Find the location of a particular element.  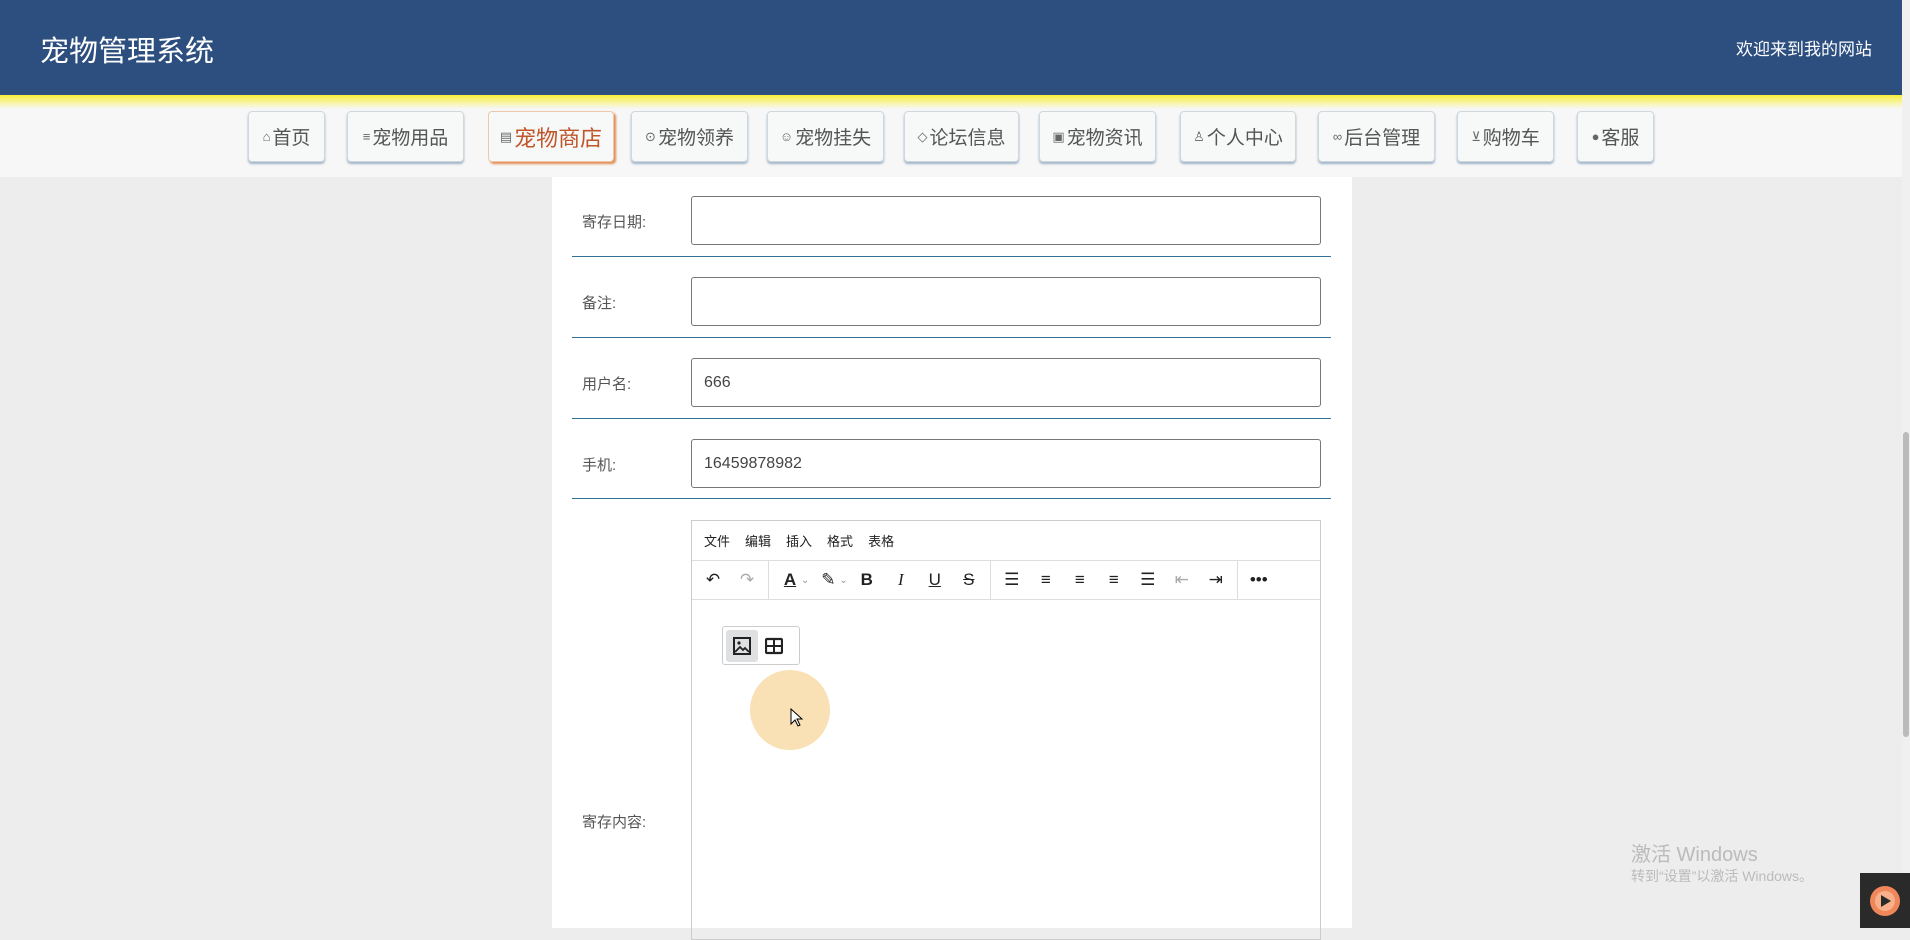

nav-label: 首页 is located at coordinates (291, 138).